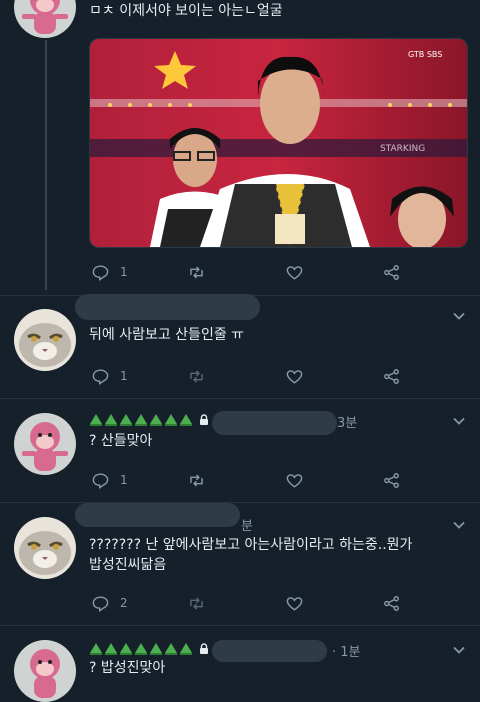 The width and height of the screenshot is (480, 702). Describe the element at coordinates (124, 603) in the screenshot. I see `reply-count: 2` at that location.